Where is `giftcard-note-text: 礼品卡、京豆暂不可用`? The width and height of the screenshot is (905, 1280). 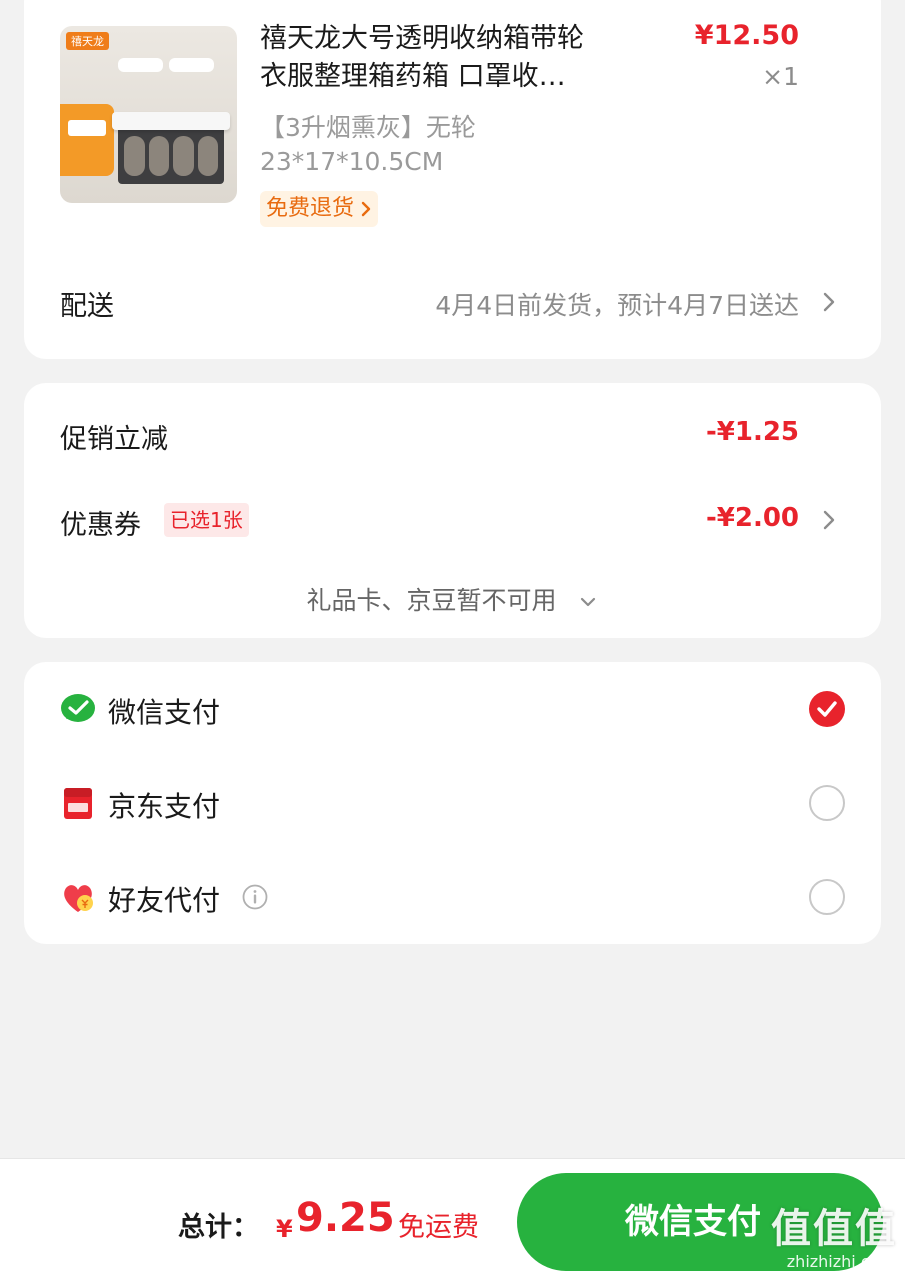 giftcard-note-text: 礼品卡、京豆暂不可用 is located at coordinates (431, 600).